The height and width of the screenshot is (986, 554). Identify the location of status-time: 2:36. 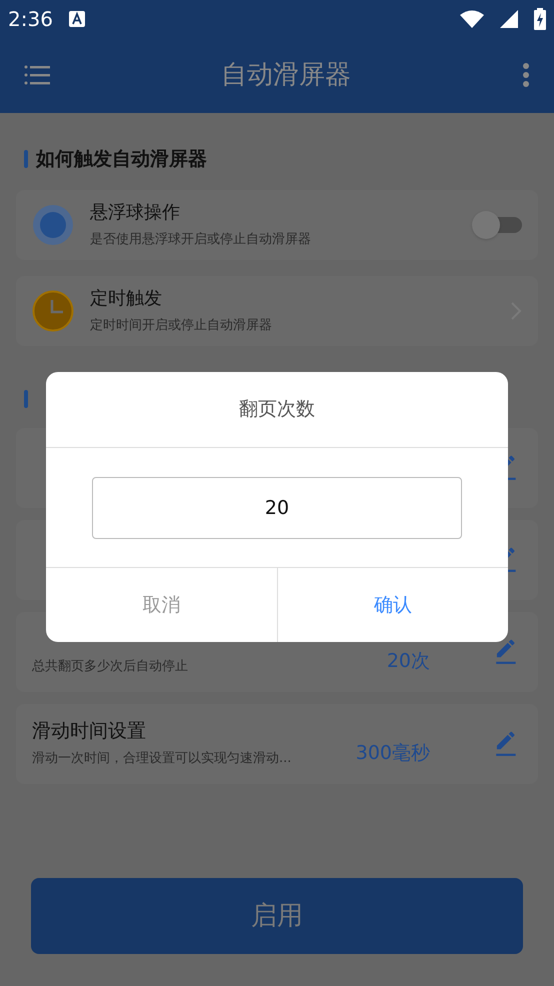
(30, 19).